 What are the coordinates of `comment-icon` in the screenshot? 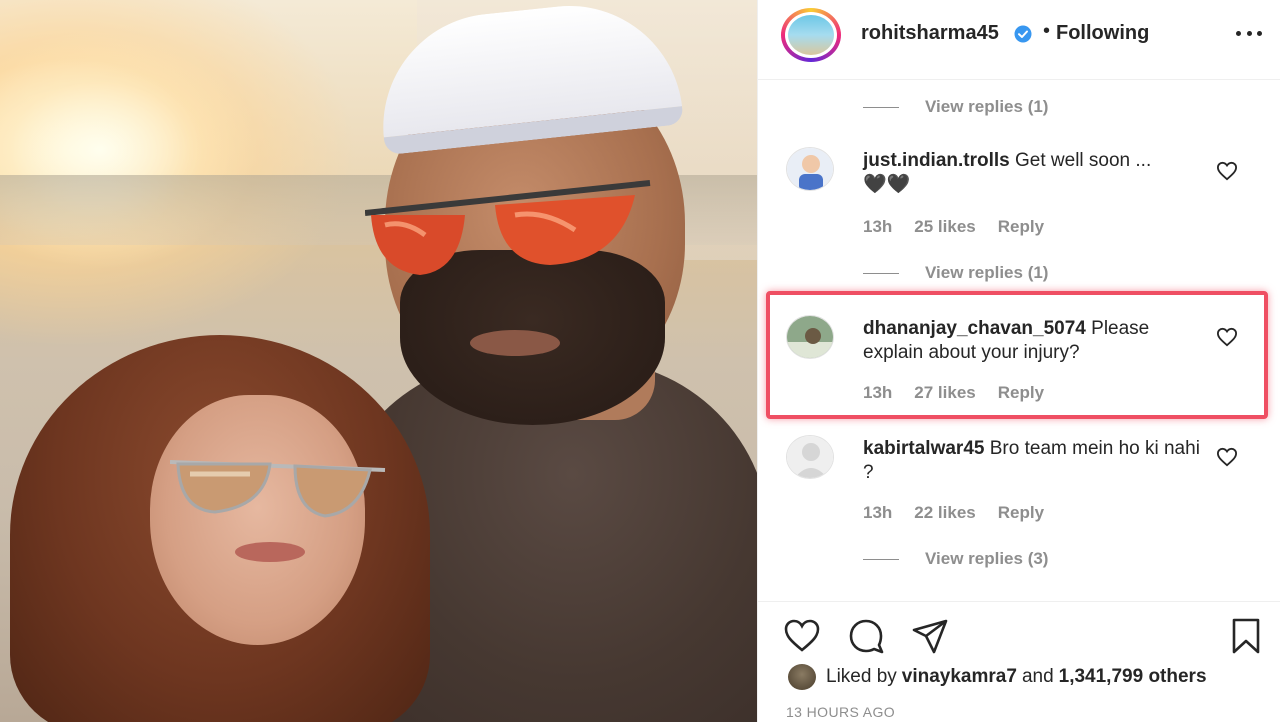 It's located at (866, 636).